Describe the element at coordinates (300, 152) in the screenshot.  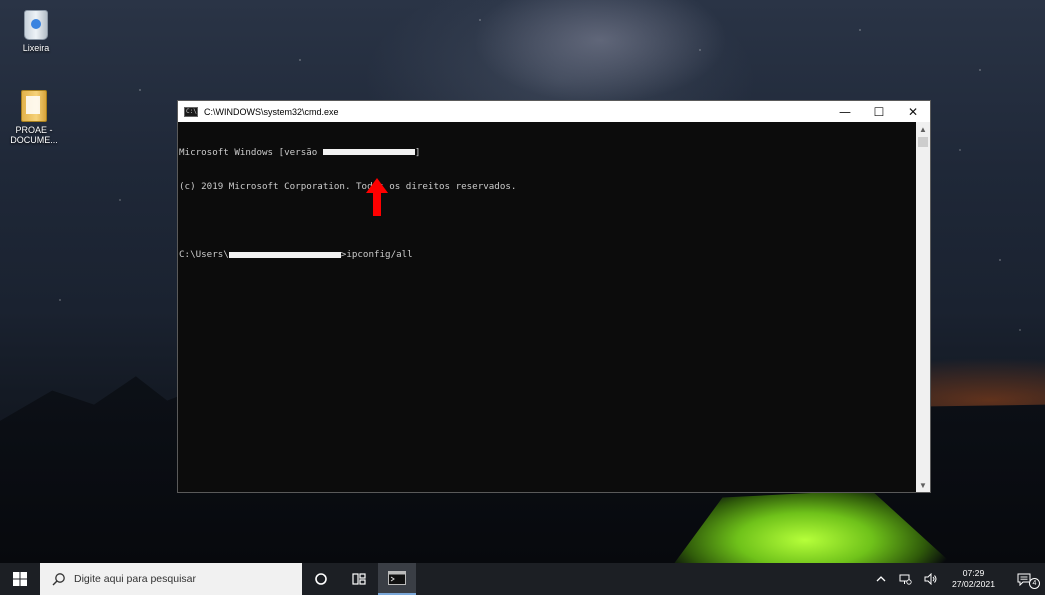
I see `console-line-version: Microsoft Windows [versão ]` at that location.